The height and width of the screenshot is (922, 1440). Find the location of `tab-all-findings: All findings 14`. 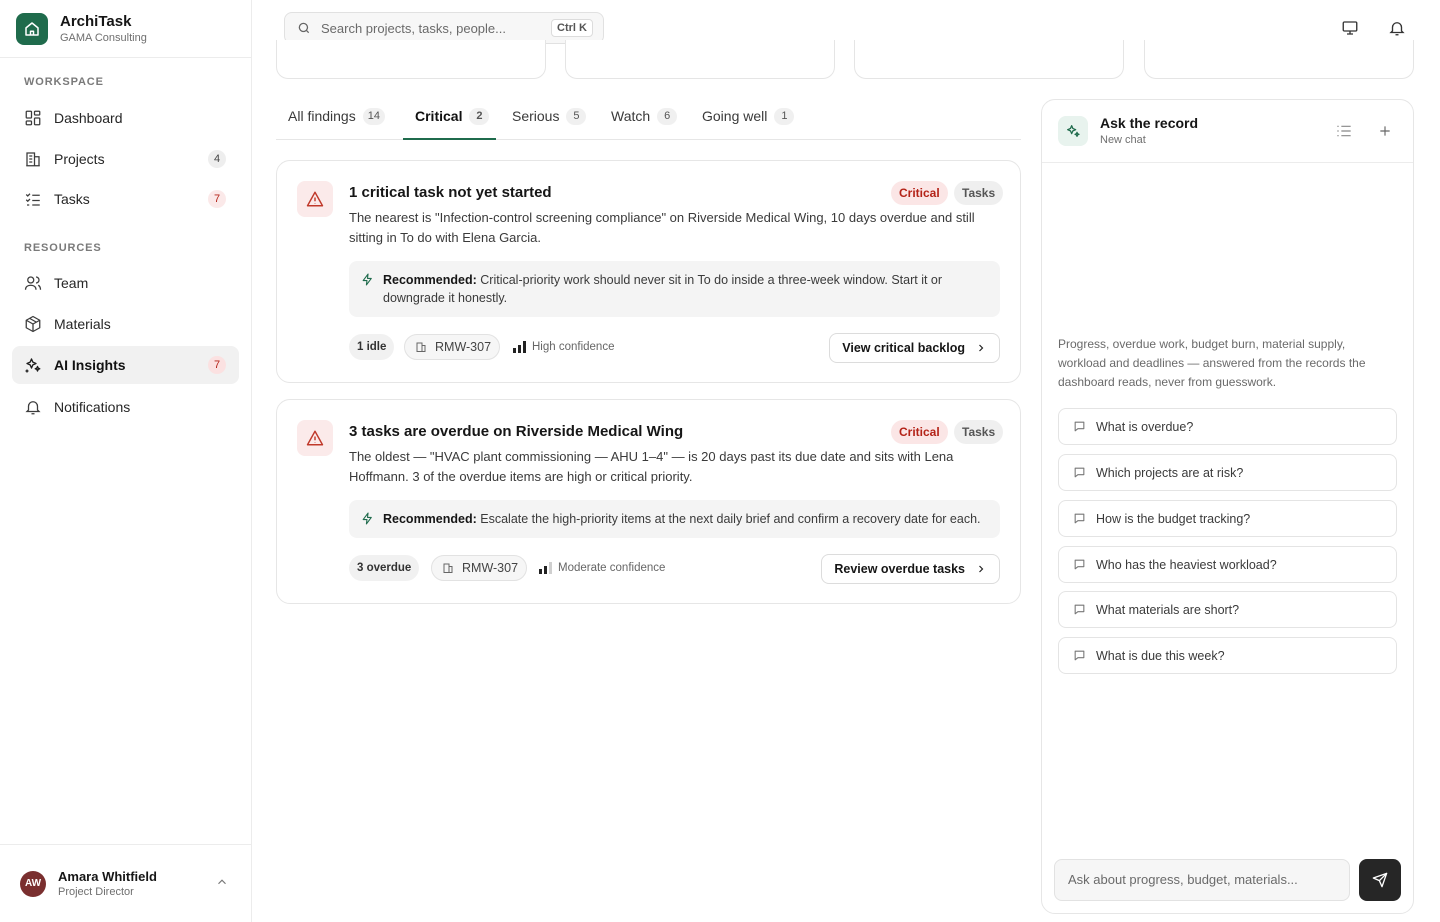

tab-all-findings: All findings 14 is located at coordinates (336, 123).